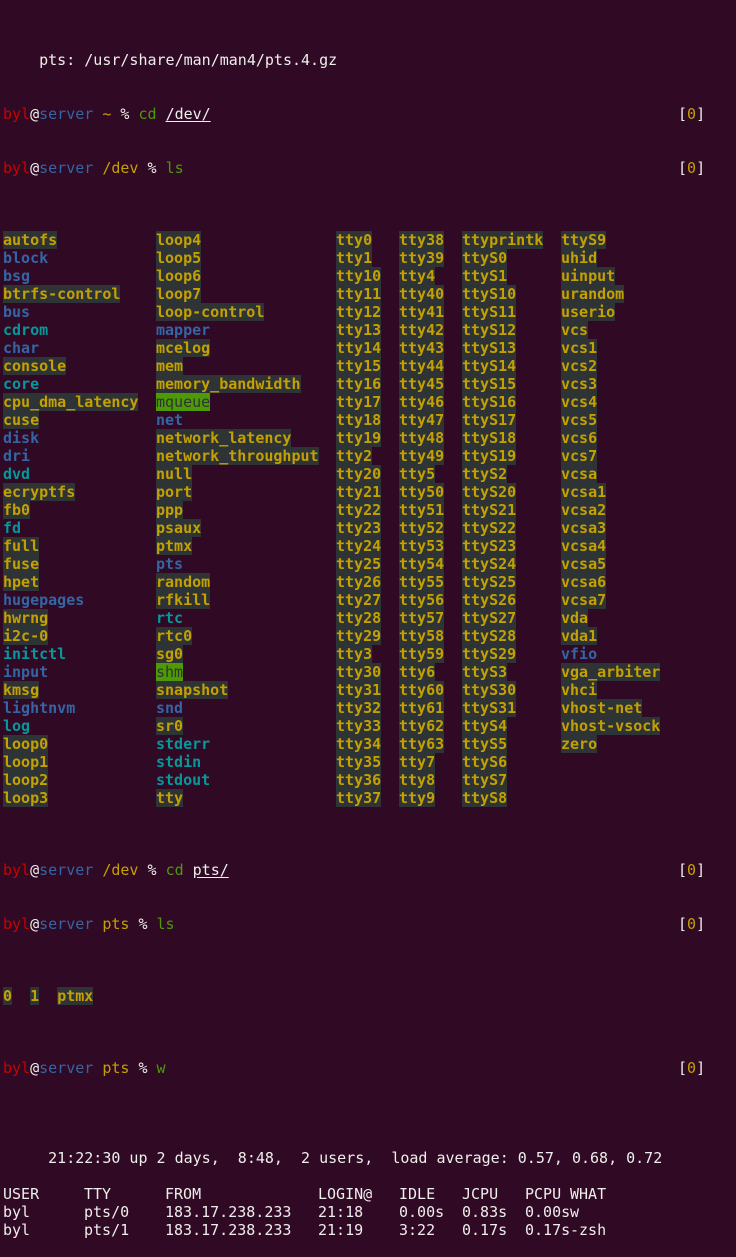 This screenshot has width=736, height=1257. Describe the element at coordinates (192, 690) in the screenshot. I see `file-entry: snapshot` at that location.